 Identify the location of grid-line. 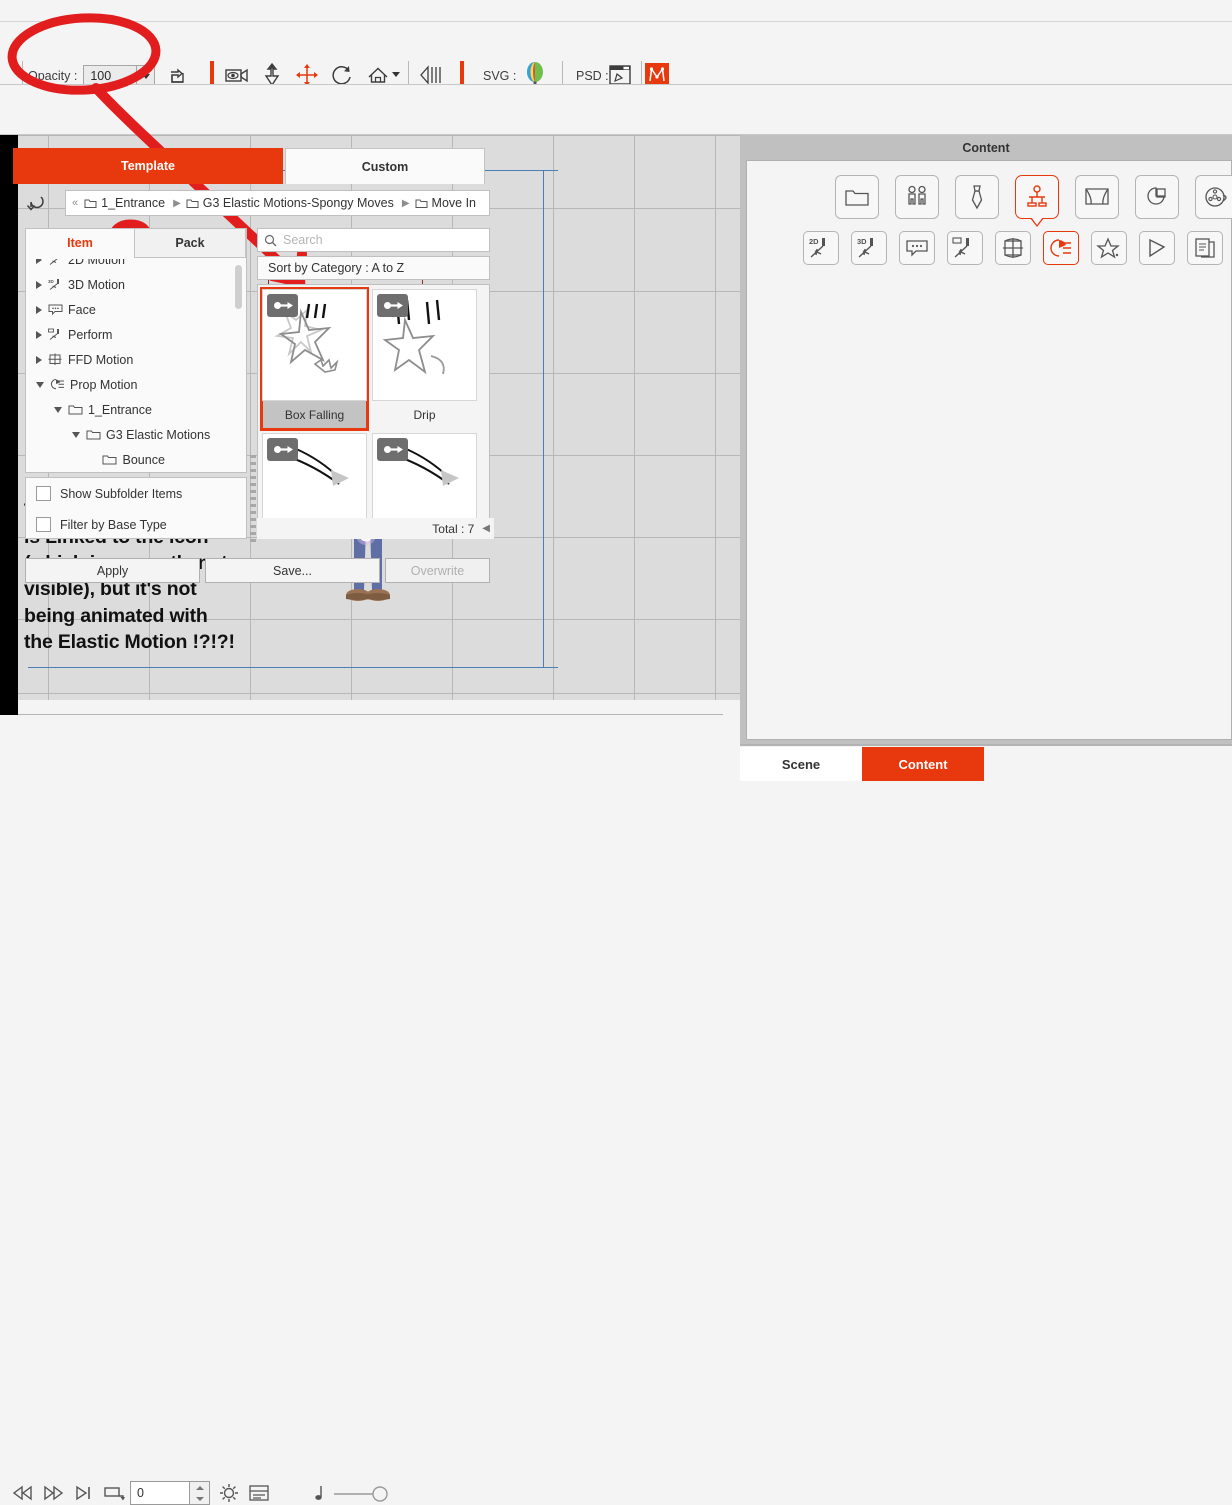
(379, 135).